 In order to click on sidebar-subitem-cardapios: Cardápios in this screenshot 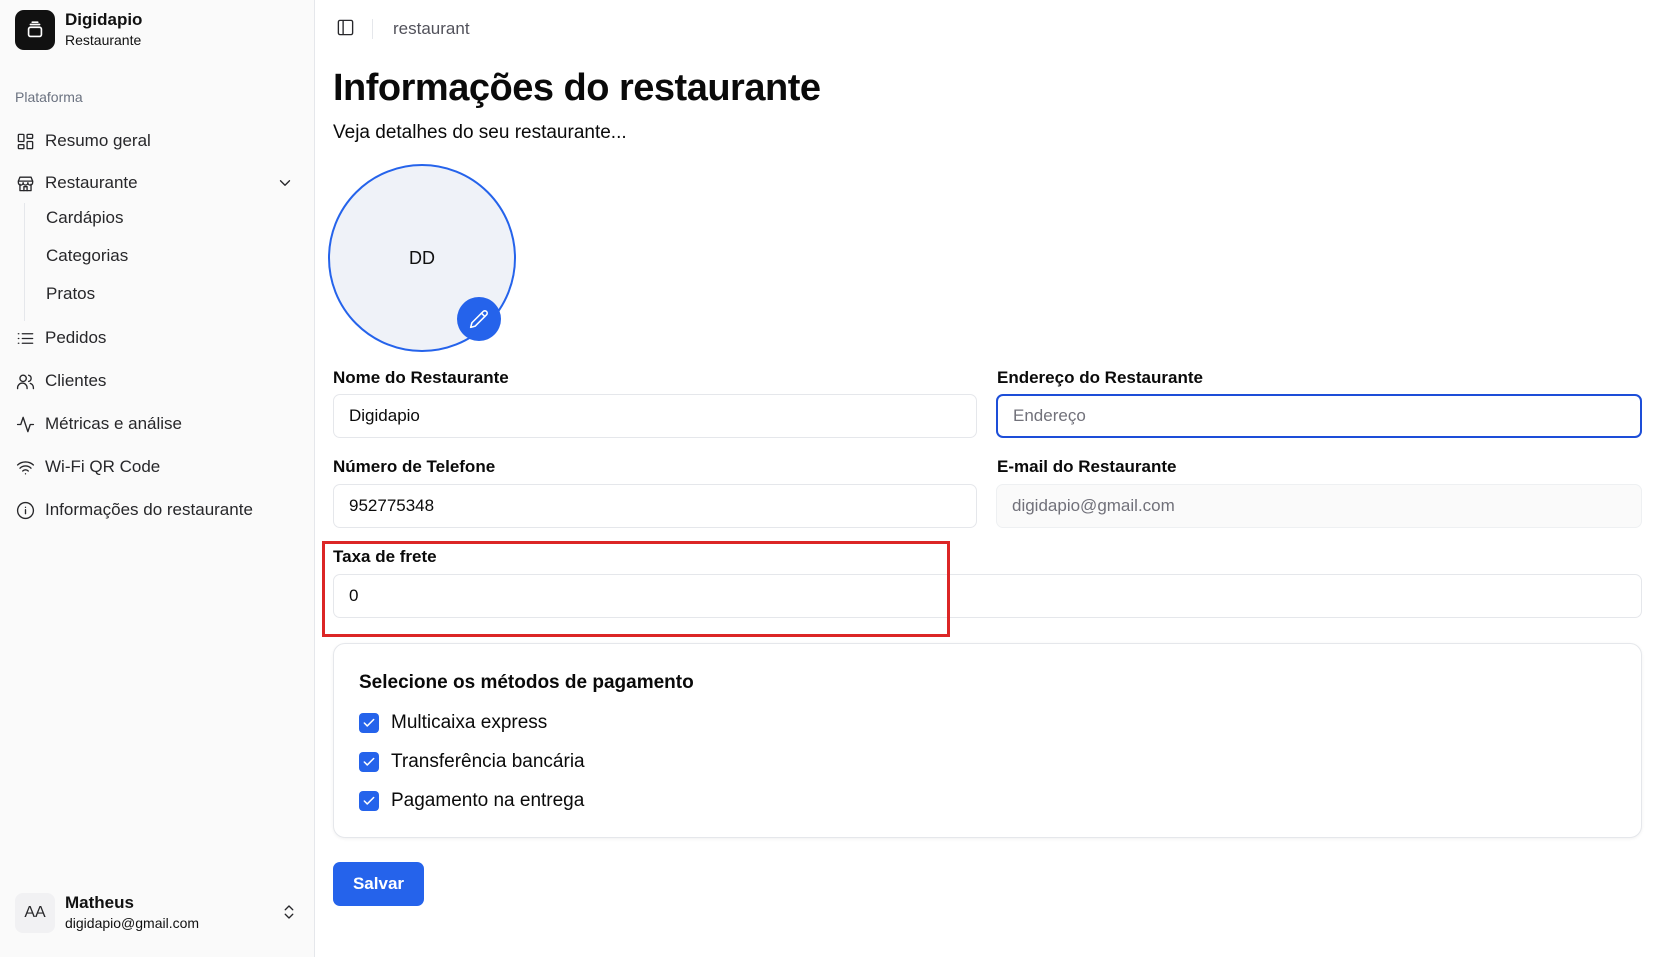, I will do `click(85, 218)`.